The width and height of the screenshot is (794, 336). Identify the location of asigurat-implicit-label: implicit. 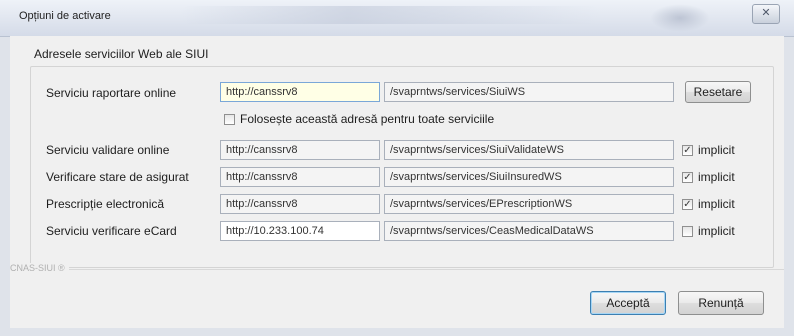
(716, 177).